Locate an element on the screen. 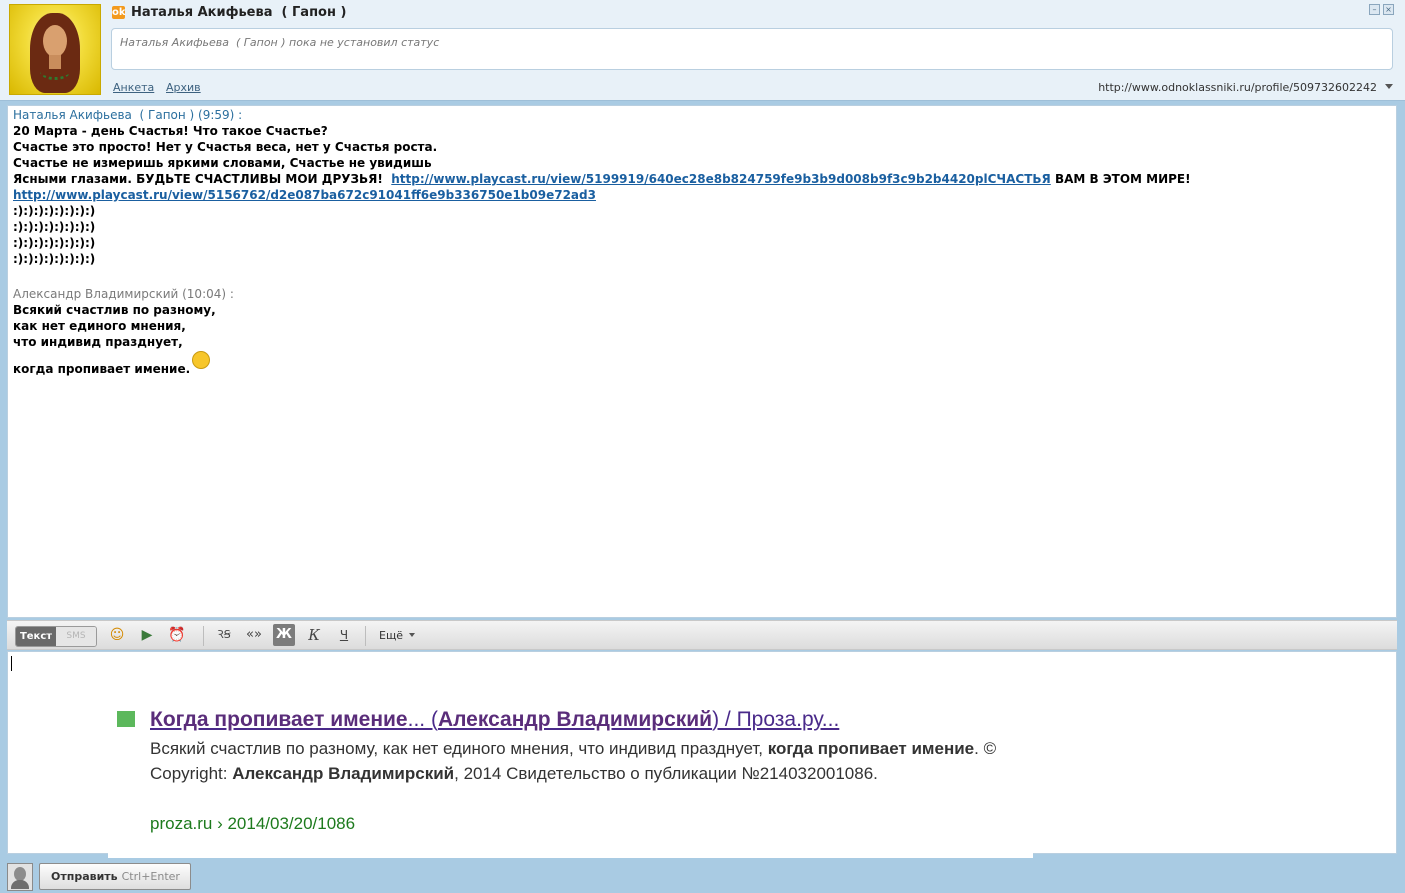  bold-button: Ж is located at coordinates (284, 635).